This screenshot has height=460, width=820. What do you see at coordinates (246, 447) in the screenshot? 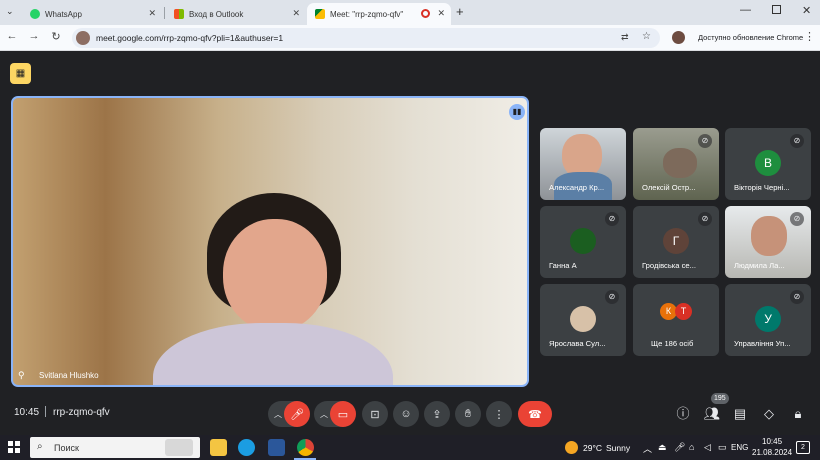
I see `edge-icon` at bounding box center [246, 447].